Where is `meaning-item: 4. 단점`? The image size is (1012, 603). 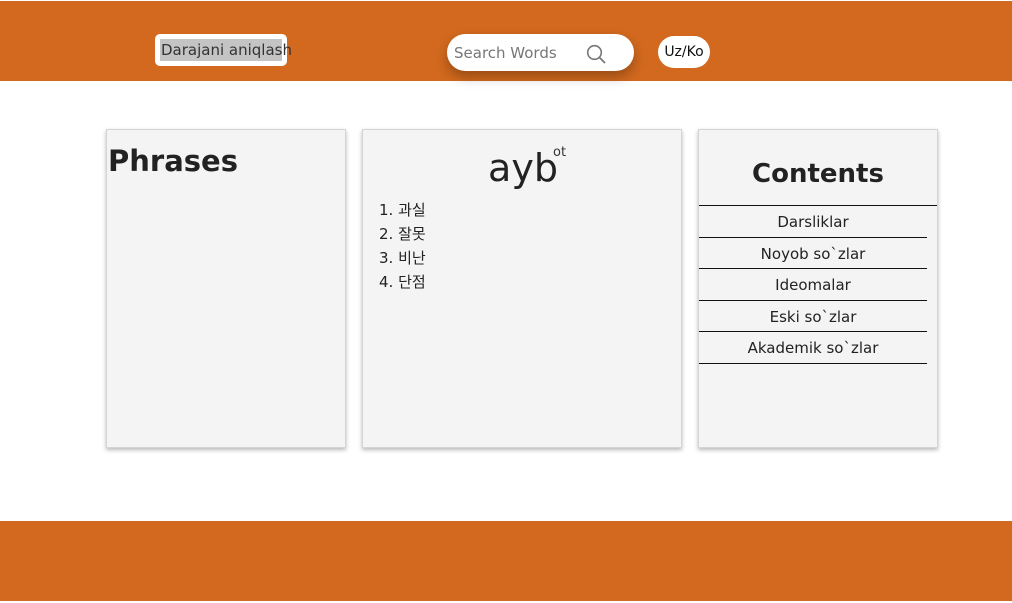 meaning-item: 4. 단점 is located at coordinates (402, 282).